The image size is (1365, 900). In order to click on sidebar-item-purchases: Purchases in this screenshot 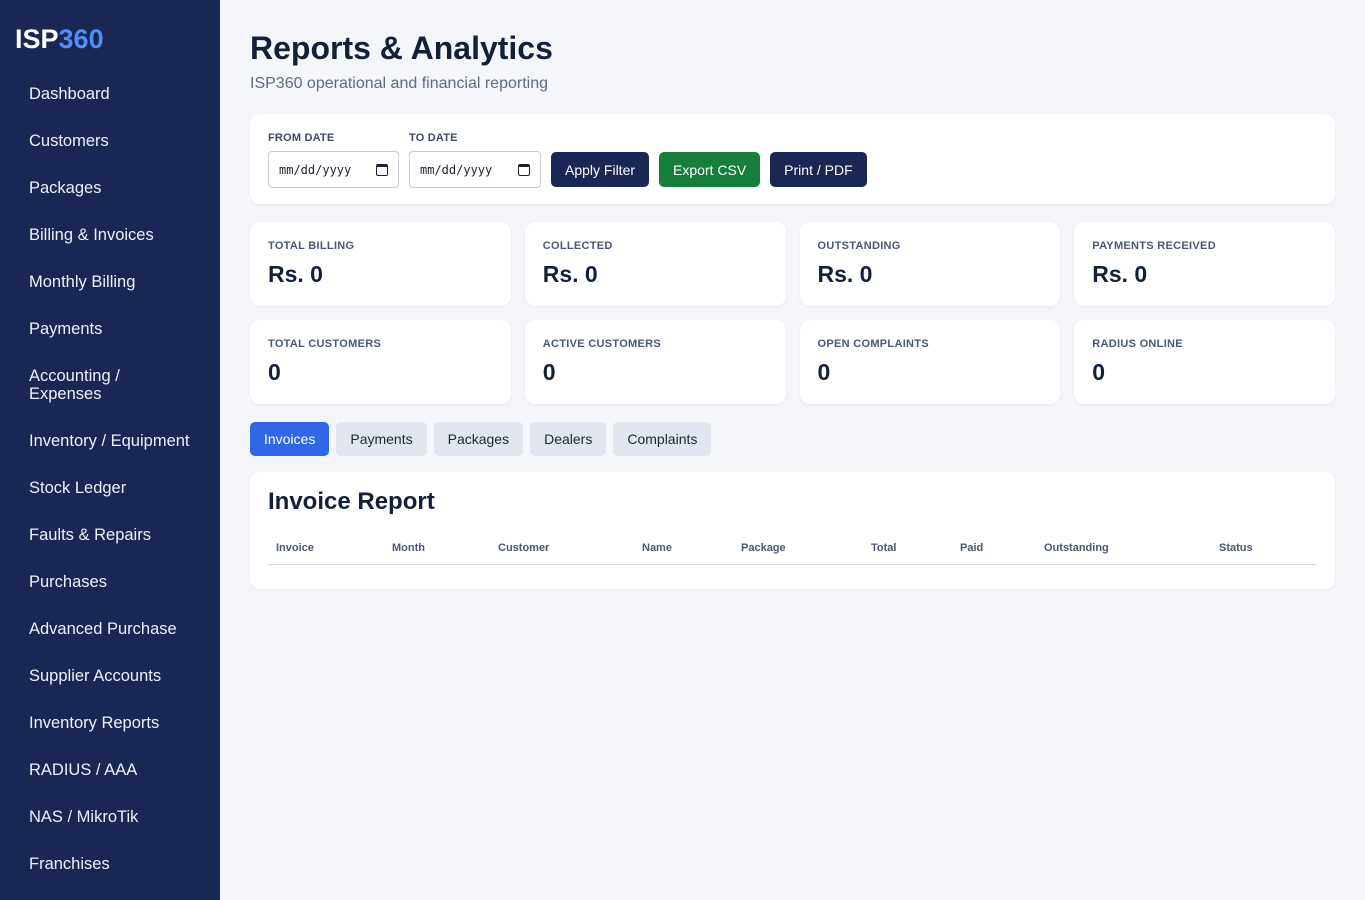, I will do `click(95, 582)`.